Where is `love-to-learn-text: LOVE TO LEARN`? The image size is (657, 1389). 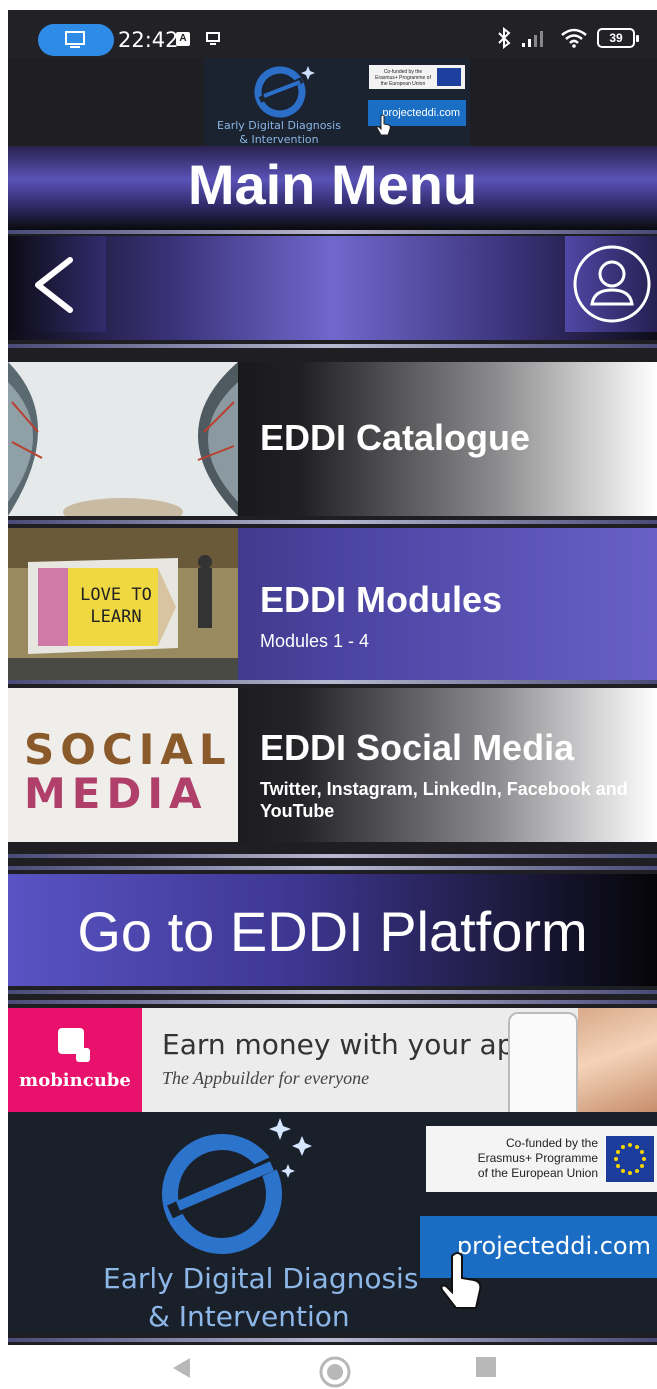 love-to-learn-text: LOVE TO LEARN is located at coordinates (116, 606).